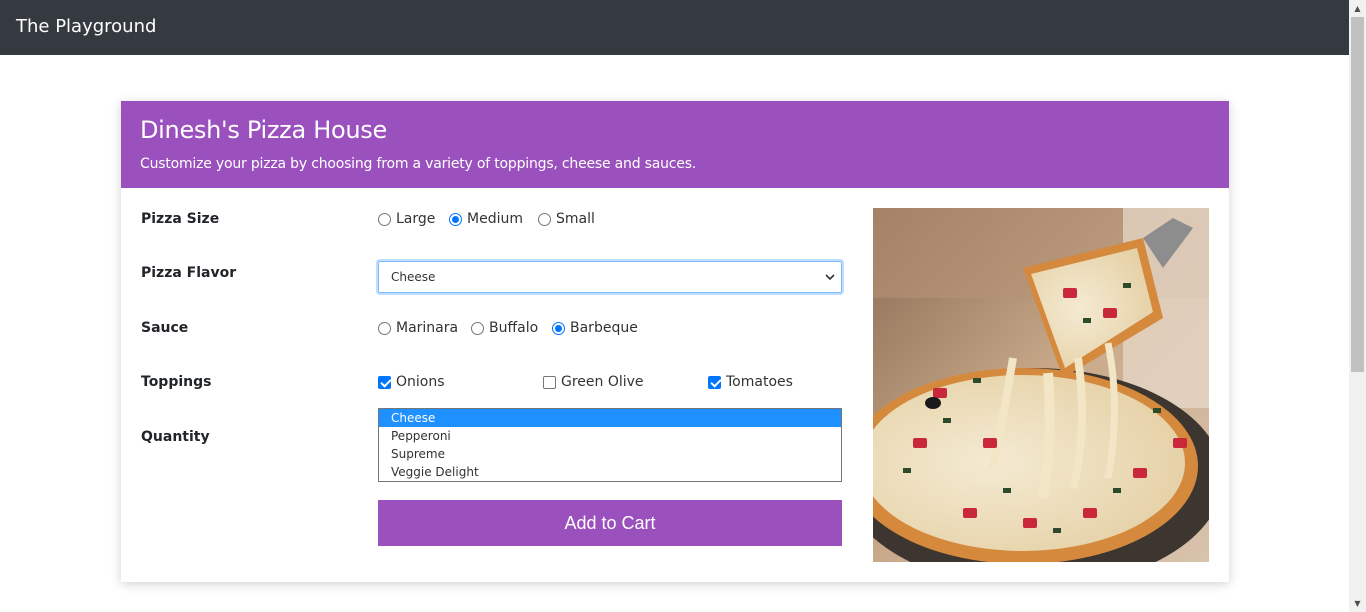 The image size is (1366, 612). I want to click on size-radio-large, so click(384, 219).